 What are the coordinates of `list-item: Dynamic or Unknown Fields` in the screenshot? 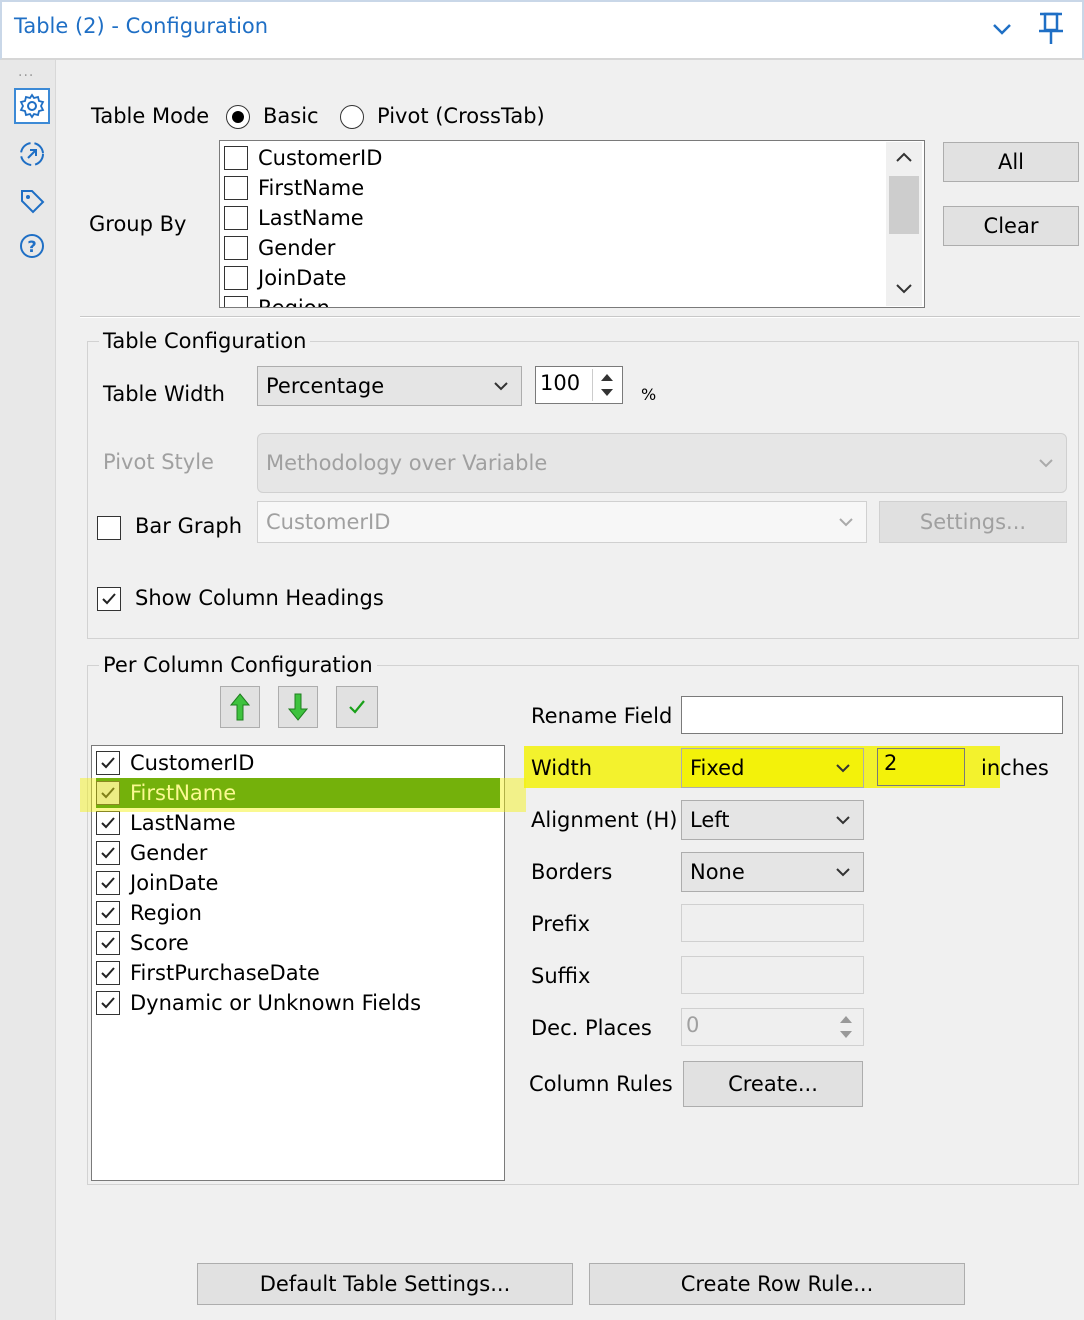 It's located at (258, 1003).